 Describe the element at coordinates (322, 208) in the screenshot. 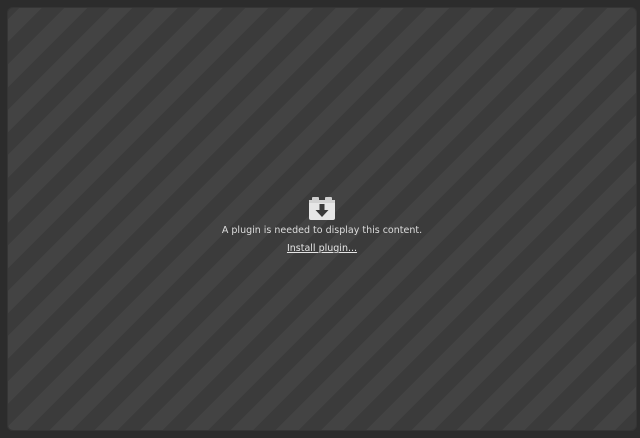

I see `plugin-download-icon` at that location.